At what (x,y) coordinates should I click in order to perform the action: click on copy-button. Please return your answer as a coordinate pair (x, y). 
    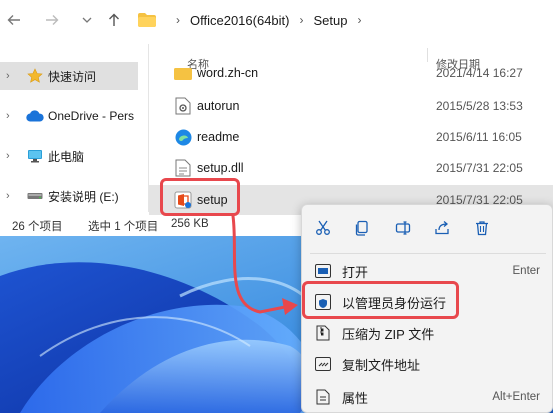
    Looking at the image, I should click on (362, 228).